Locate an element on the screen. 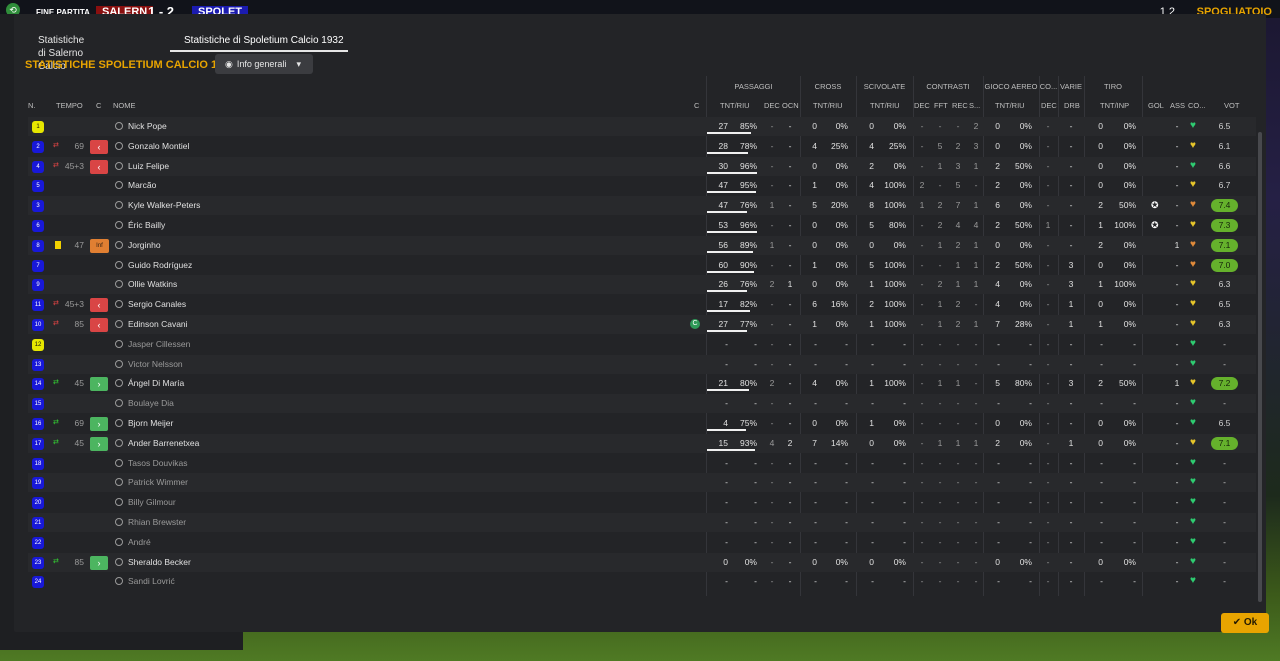  ok-button: ✔ Ok is located at coordinates (1245, 623).